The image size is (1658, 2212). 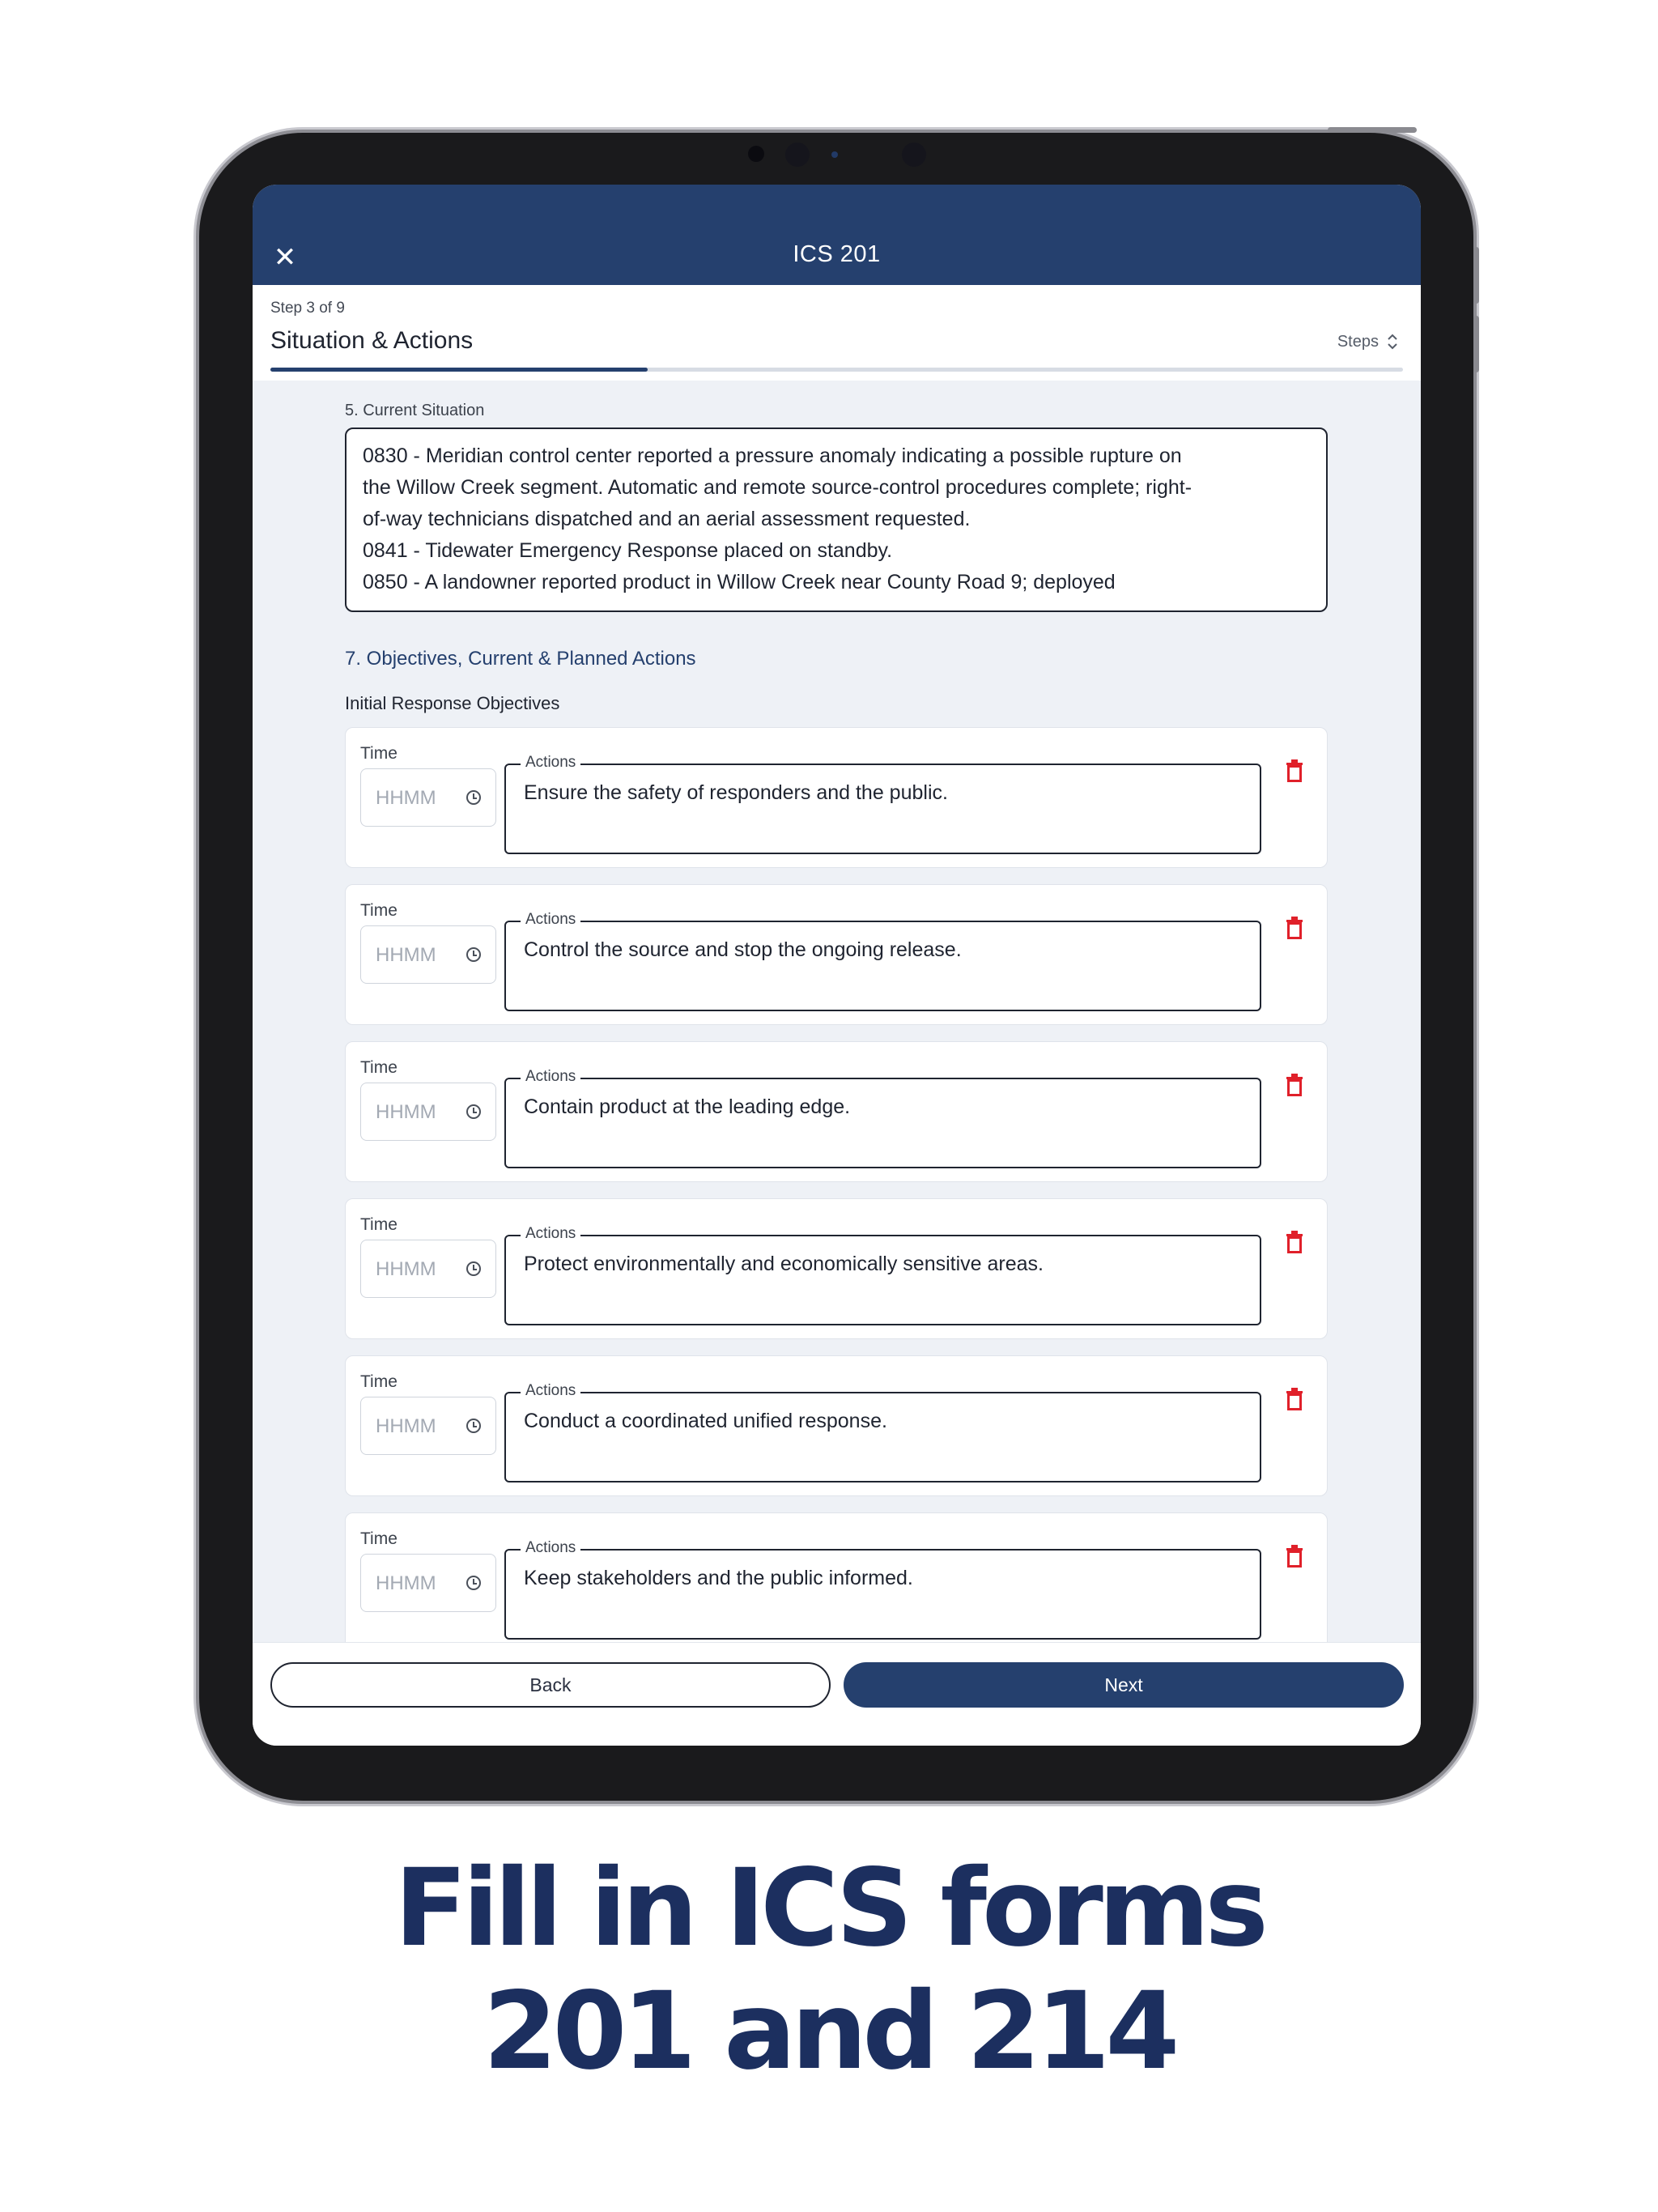 What do you see at coordinates (834, 155) in the screenshot?
I see `camera-sensor` at bounding box center [834, 155].